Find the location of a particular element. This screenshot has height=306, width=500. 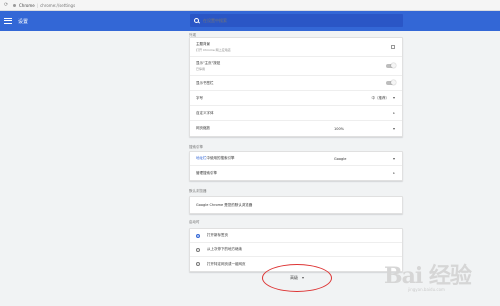

secure-icon is located at coordinates (14, 5).